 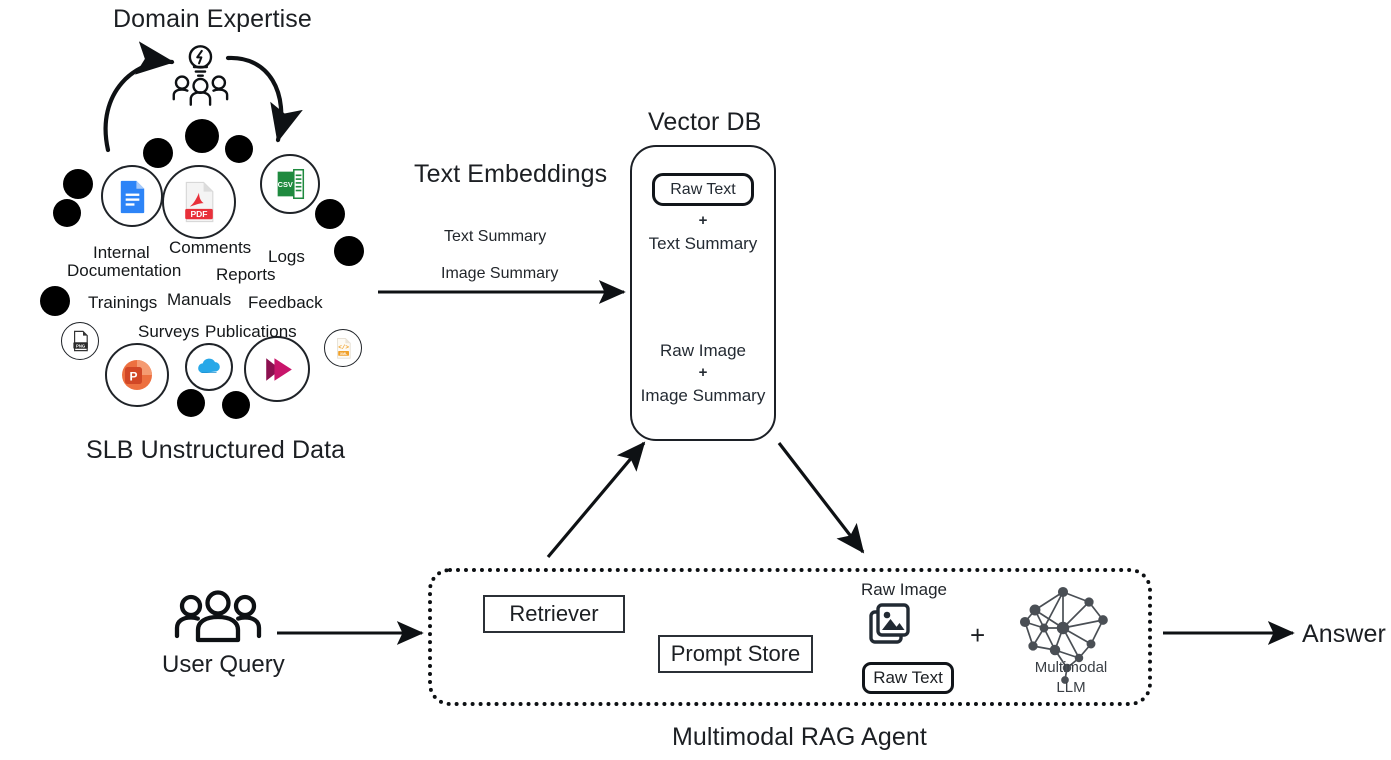 What do you see at coordinates (705, 122) in the screenshot?
I see `vector-db-title: Vector DB` at bounding box center [705, 122].